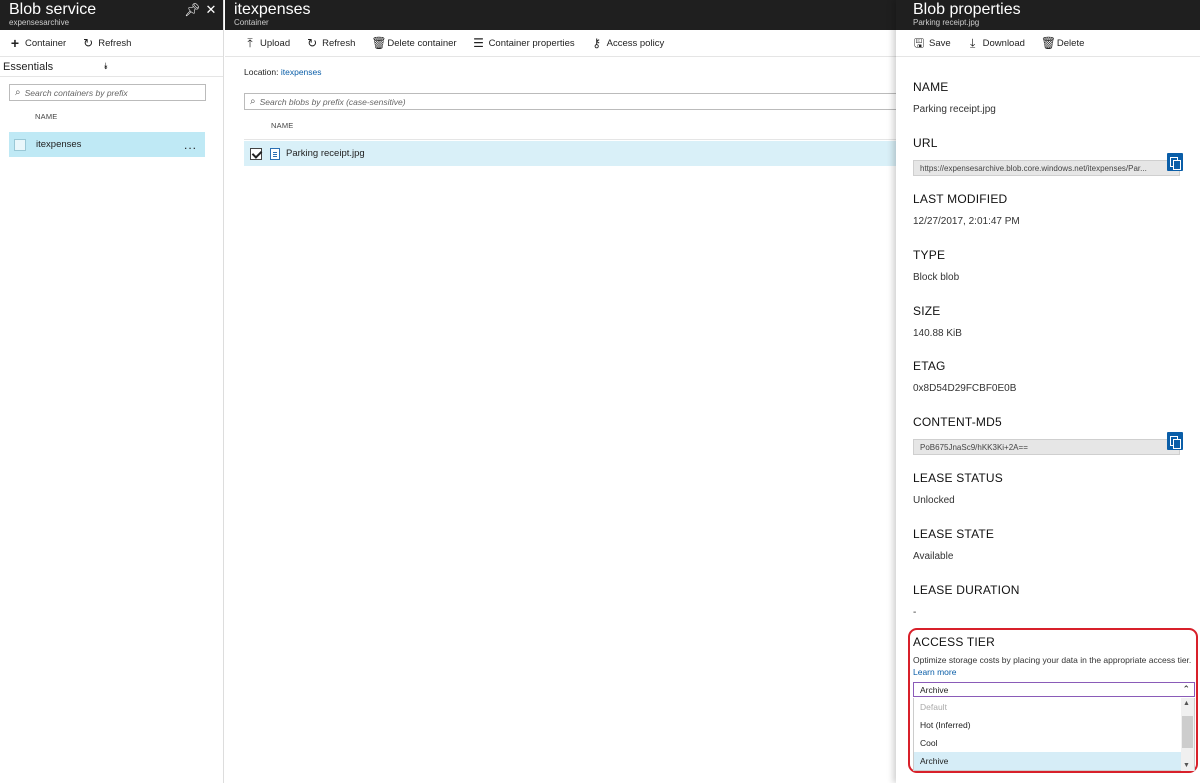  I want to click on access-policy-button: ⚷ Access policy, so click(628, 43).